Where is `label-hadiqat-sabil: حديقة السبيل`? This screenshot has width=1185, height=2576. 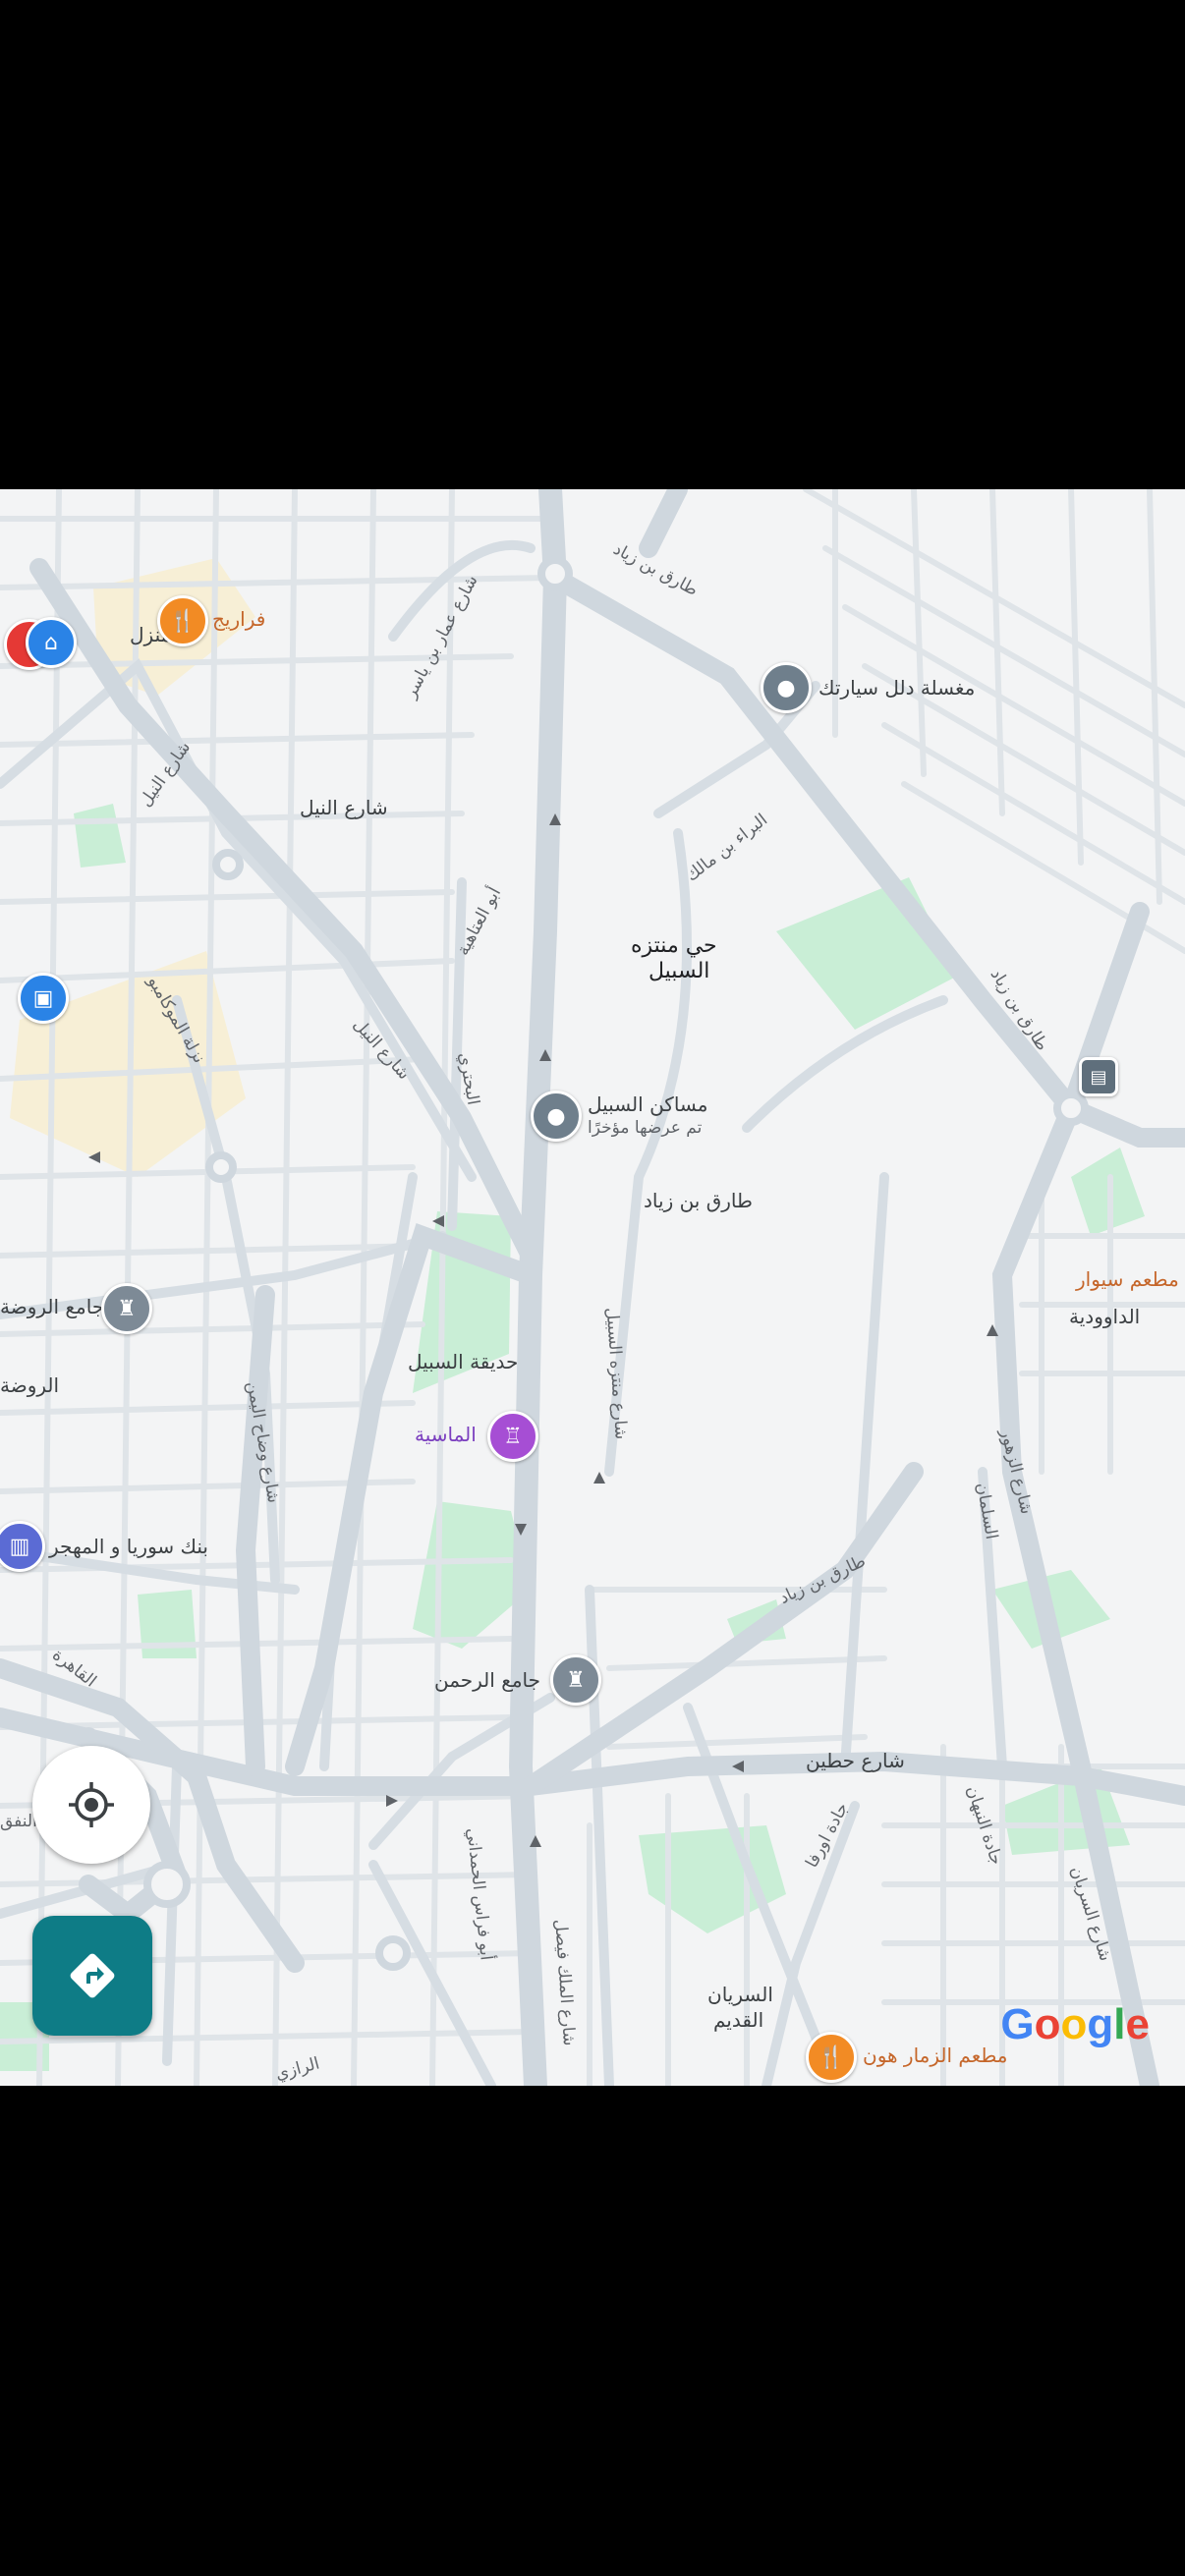 label-hadiqat-sabil: حديقة السبيل is located at coordinates (464, 1361).